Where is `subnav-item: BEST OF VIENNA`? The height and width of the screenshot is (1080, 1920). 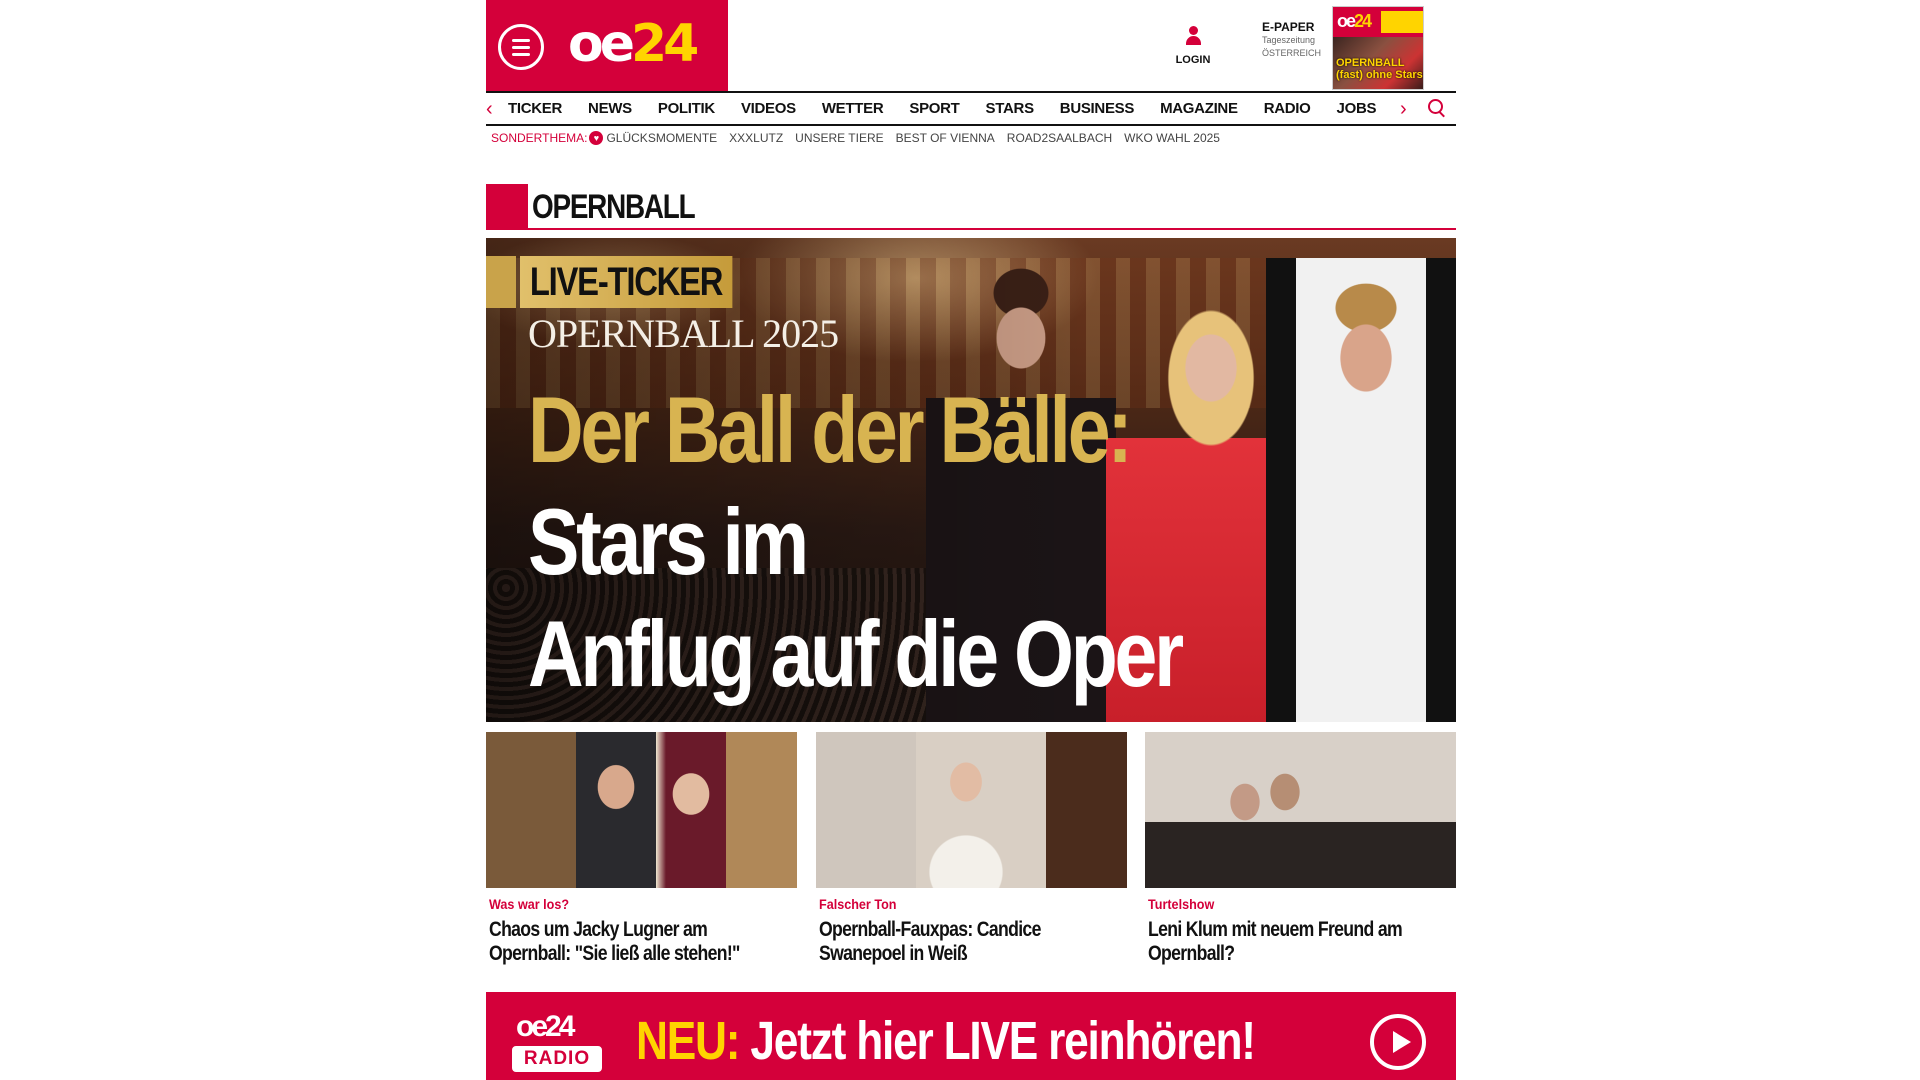 subnav-item: BEST OF VIENNA is located at coordinates (945, 138).